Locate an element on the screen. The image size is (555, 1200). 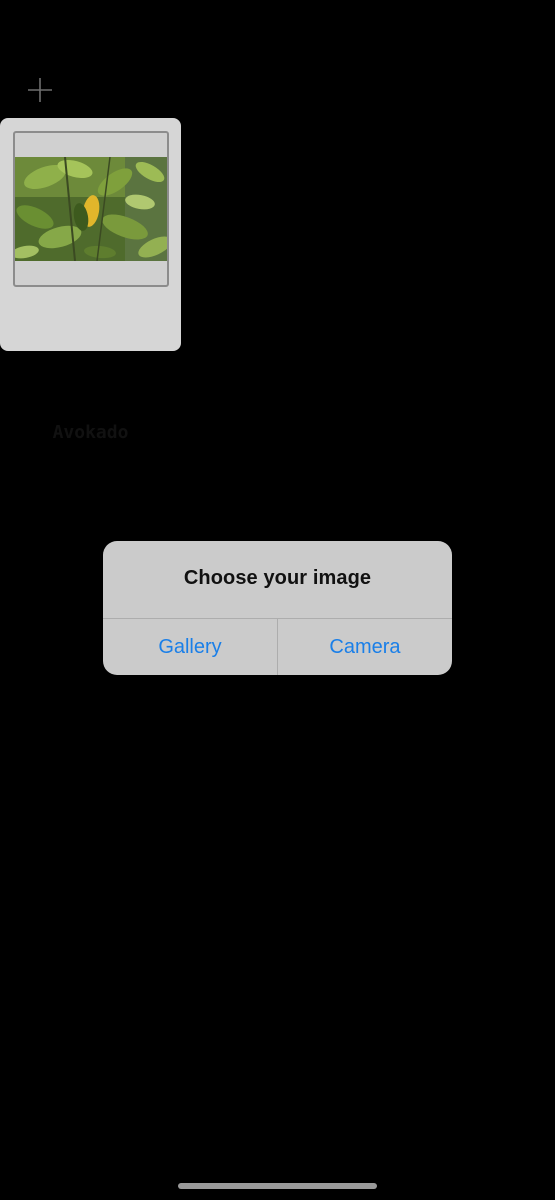
plant-card: Avokado is located at coordinates (90, 280).